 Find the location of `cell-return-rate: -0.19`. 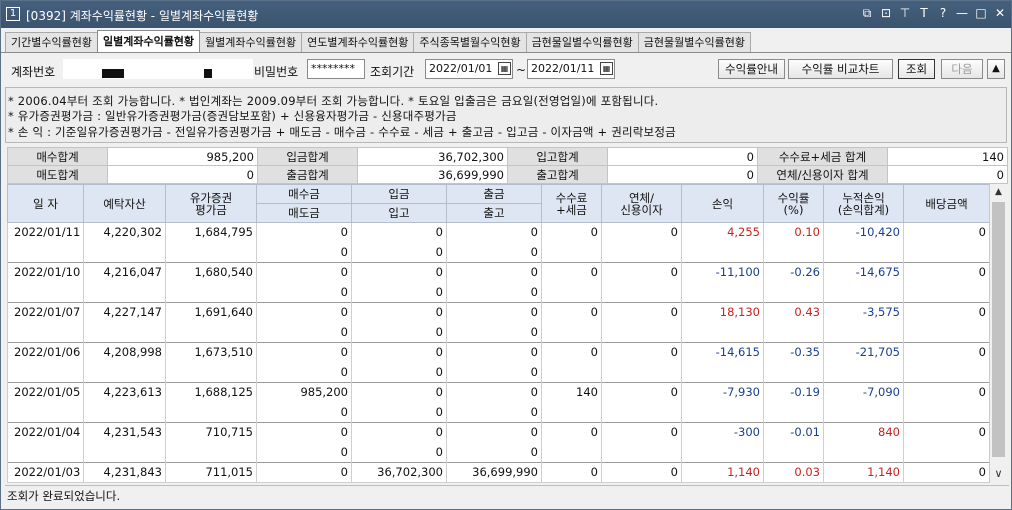

cell-return-rate: -0.19 is located at coordinates (793, 402).